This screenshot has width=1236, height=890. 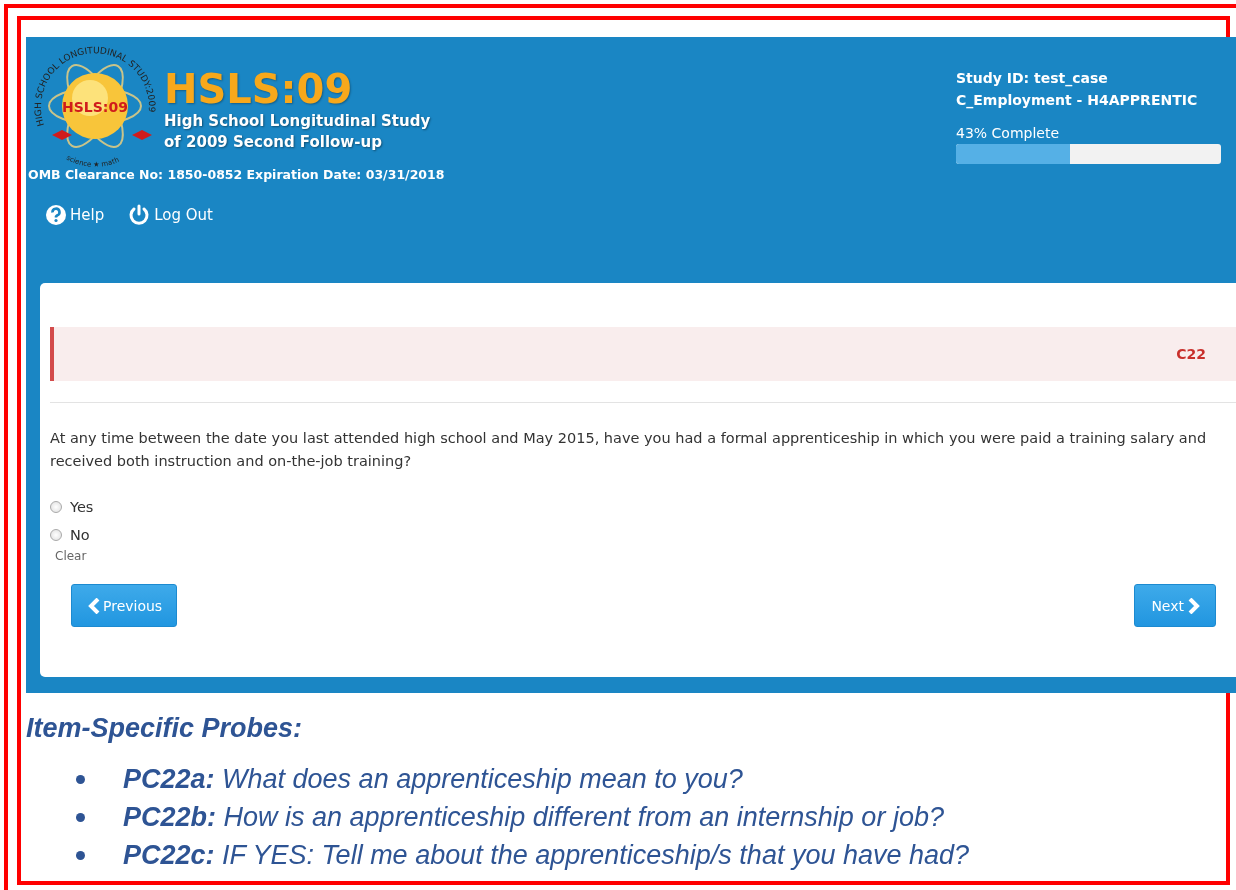 I want to click on power-icon, so click(x=139, y=215).